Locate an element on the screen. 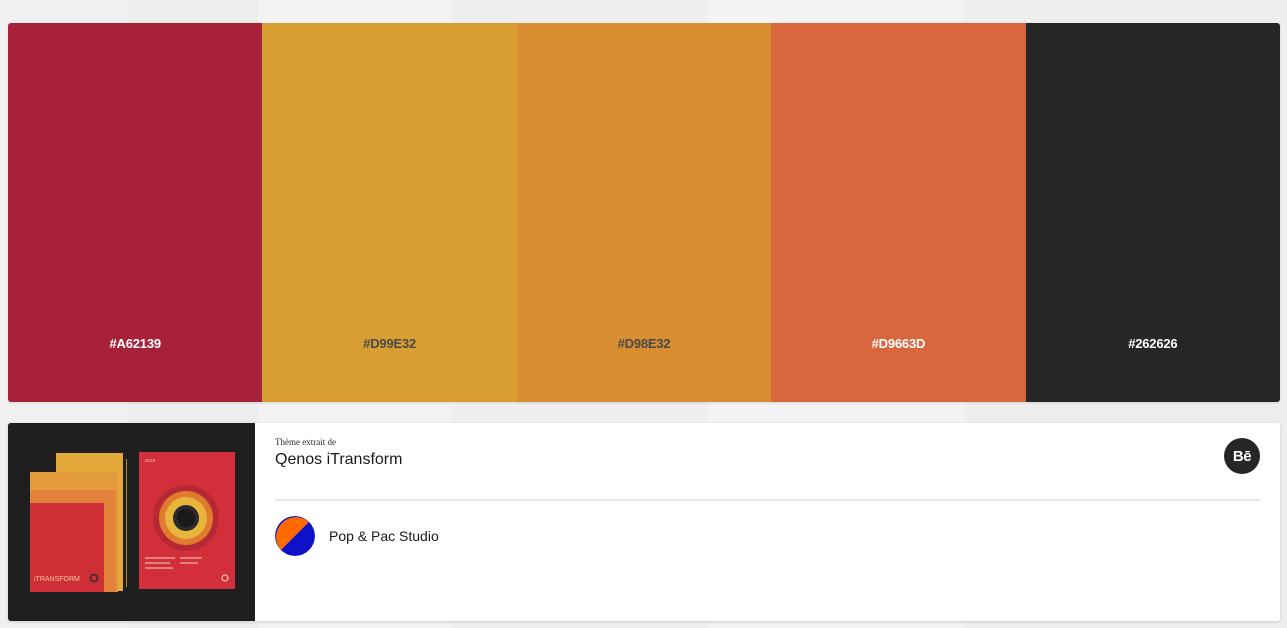  behance-icon-glyph: Bē is located at coordinates (1242, 456).